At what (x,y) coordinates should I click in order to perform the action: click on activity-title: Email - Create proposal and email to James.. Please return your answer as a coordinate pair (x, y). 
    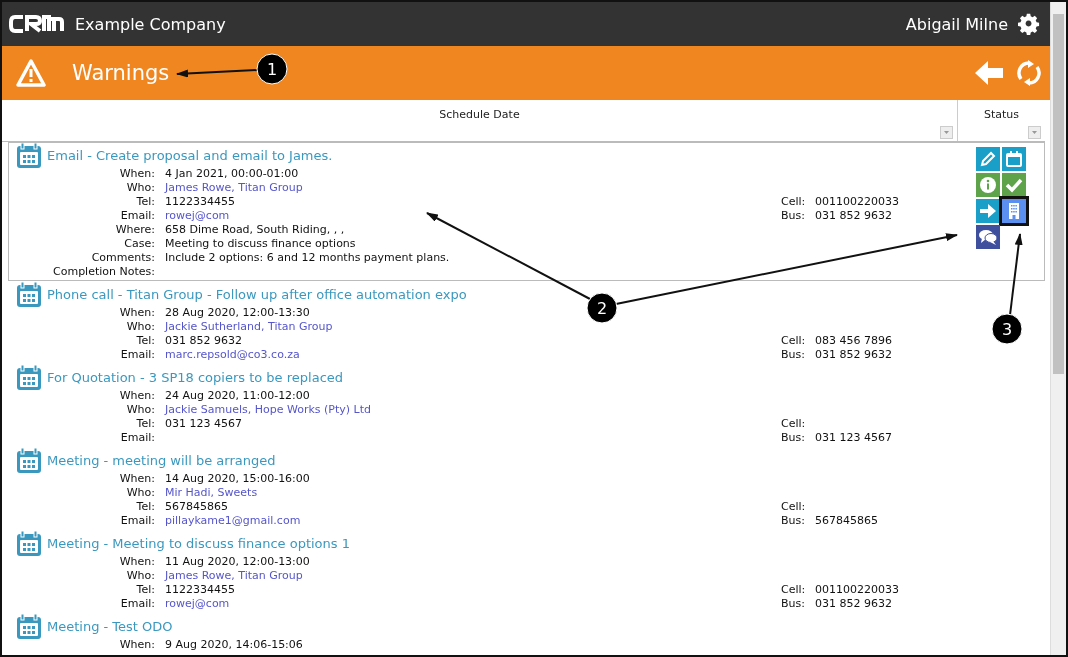
    Looking at the image, I should click on (190, 155).